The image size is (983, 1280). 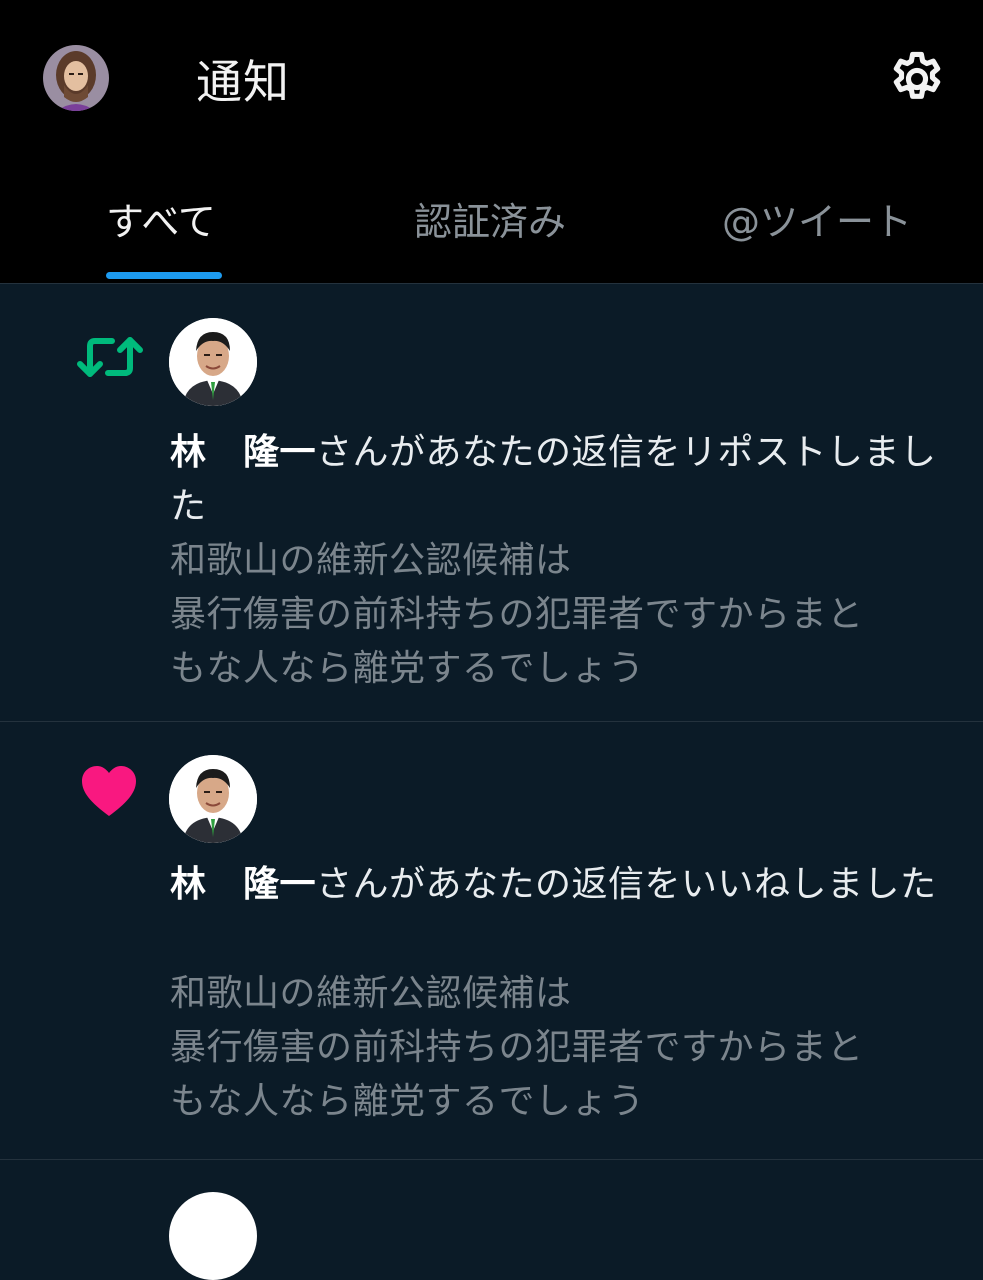 I want to click on notification-text: 林 隆一さんがあなたの返信をリポストしました, so click(x=555, y=480).